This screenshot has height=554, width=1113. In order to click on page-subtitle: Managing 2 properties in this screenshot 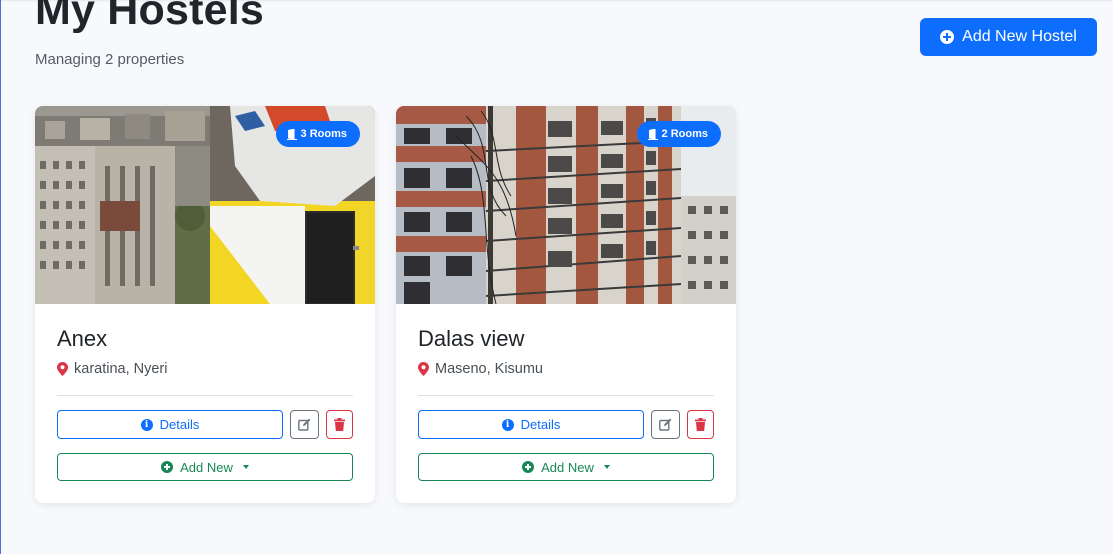, I will do `click(110, 59)`.